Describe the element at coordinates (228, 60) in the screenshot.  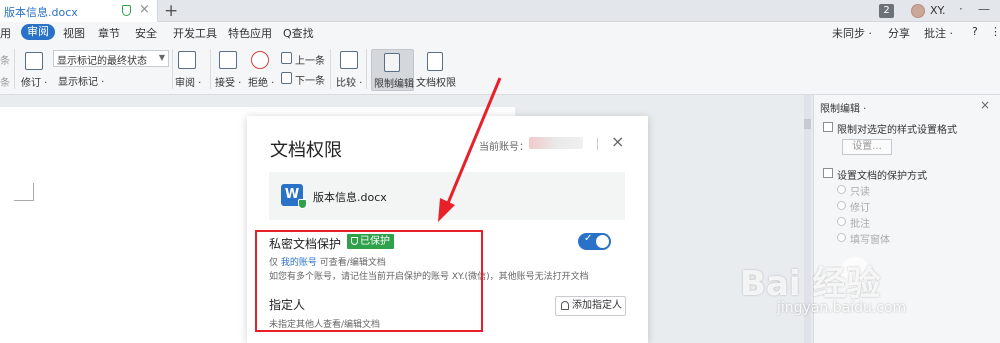
I see `accept-icon` at that location.